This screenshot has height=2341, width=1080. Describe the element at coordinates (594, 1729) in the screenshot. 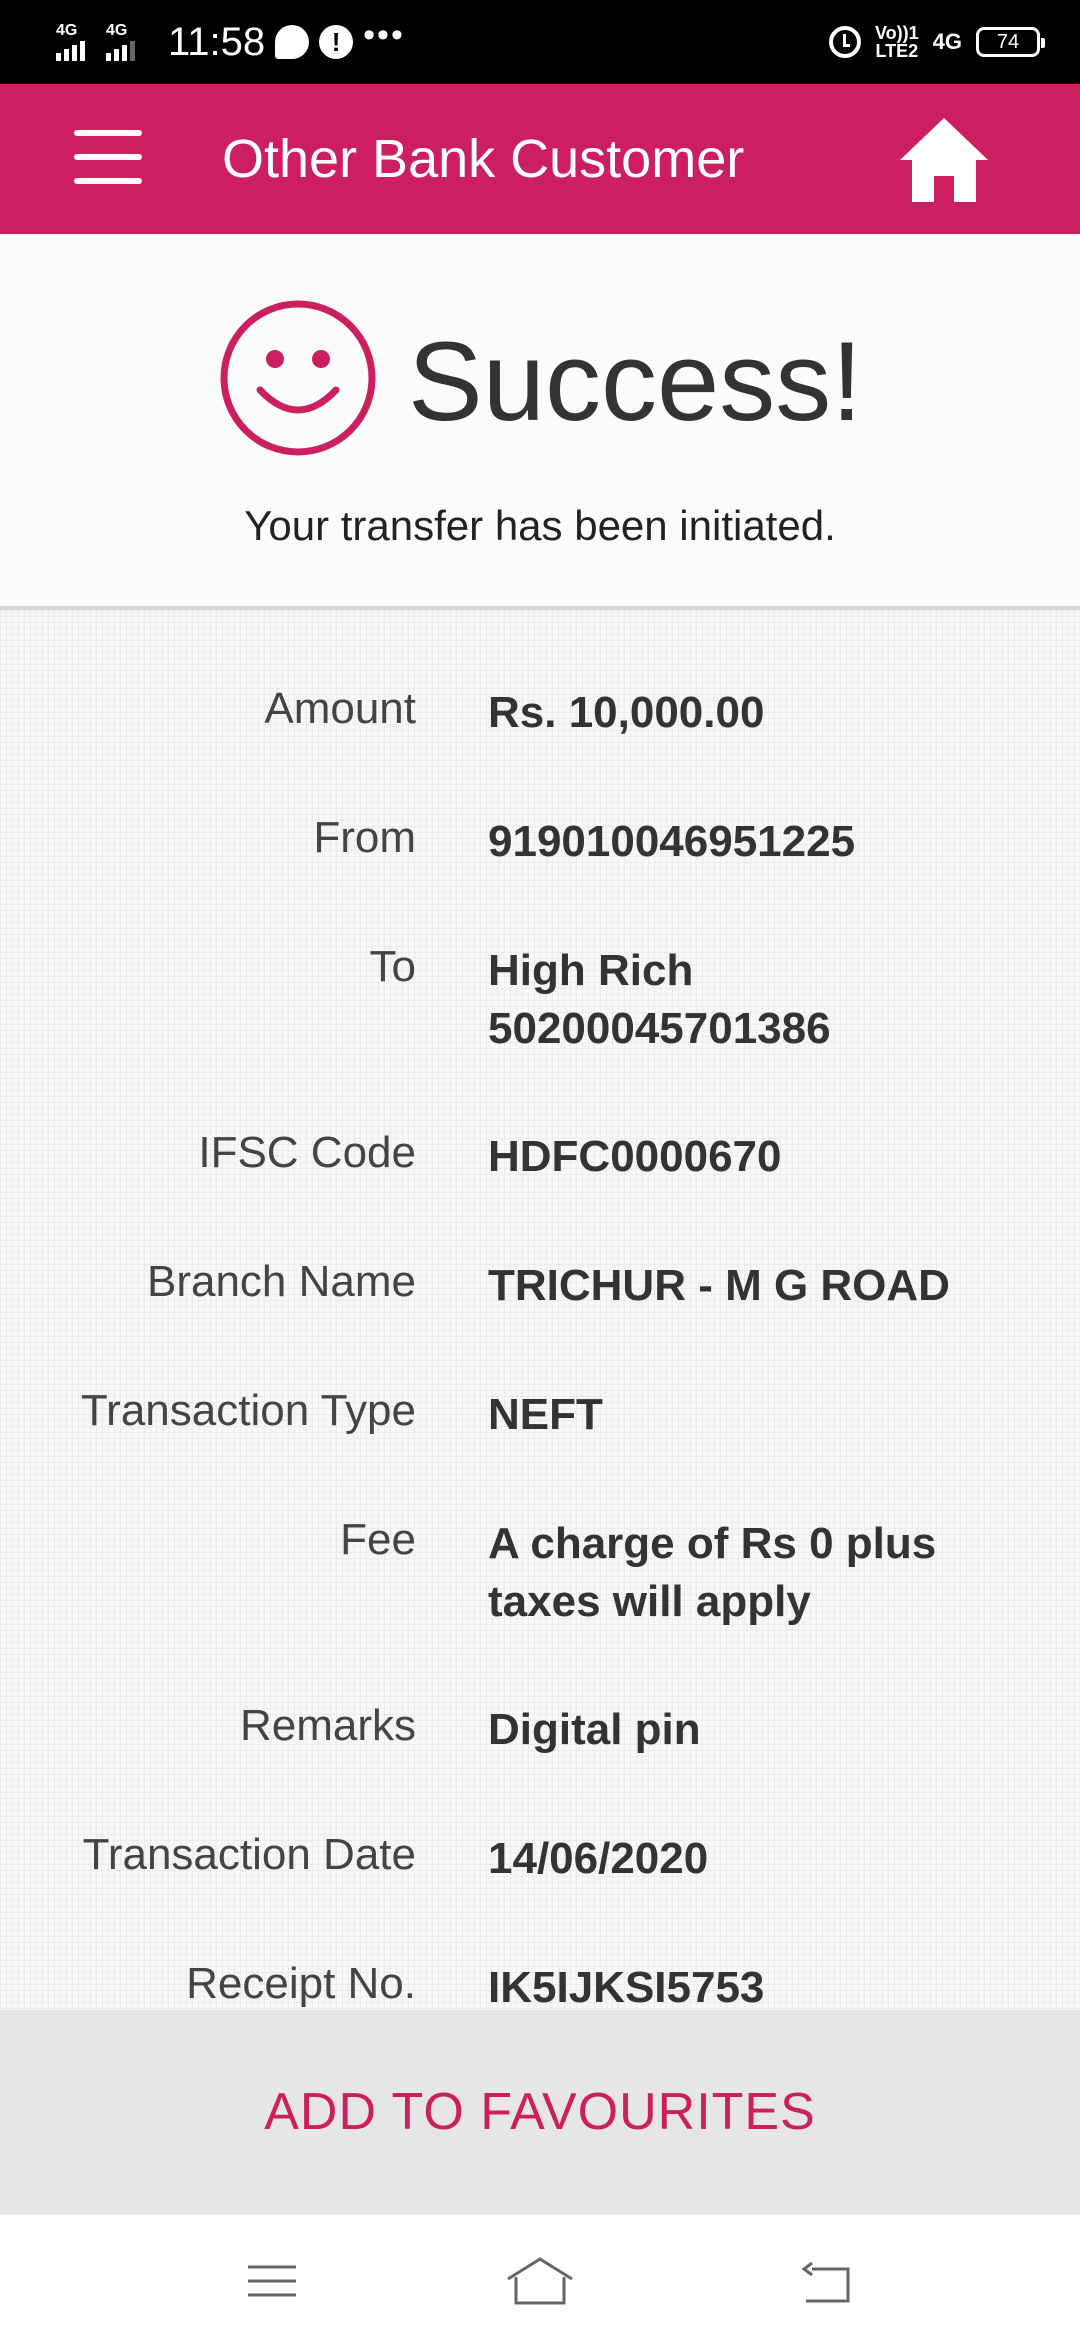

I see `detail-value: Digital pin` at that location.